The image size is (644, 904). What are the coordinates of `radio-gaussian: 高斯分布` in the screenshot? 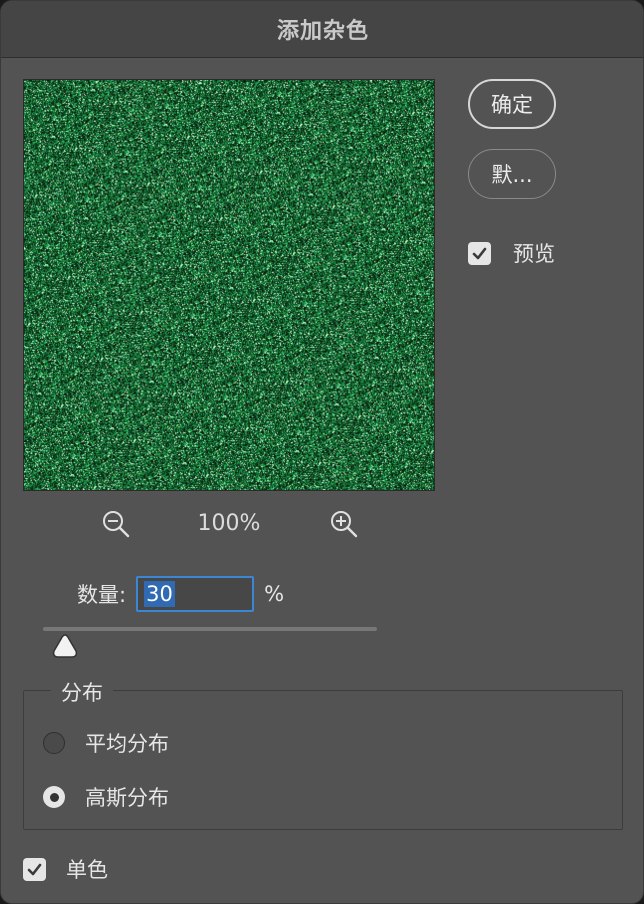 It's located at (106, 797).